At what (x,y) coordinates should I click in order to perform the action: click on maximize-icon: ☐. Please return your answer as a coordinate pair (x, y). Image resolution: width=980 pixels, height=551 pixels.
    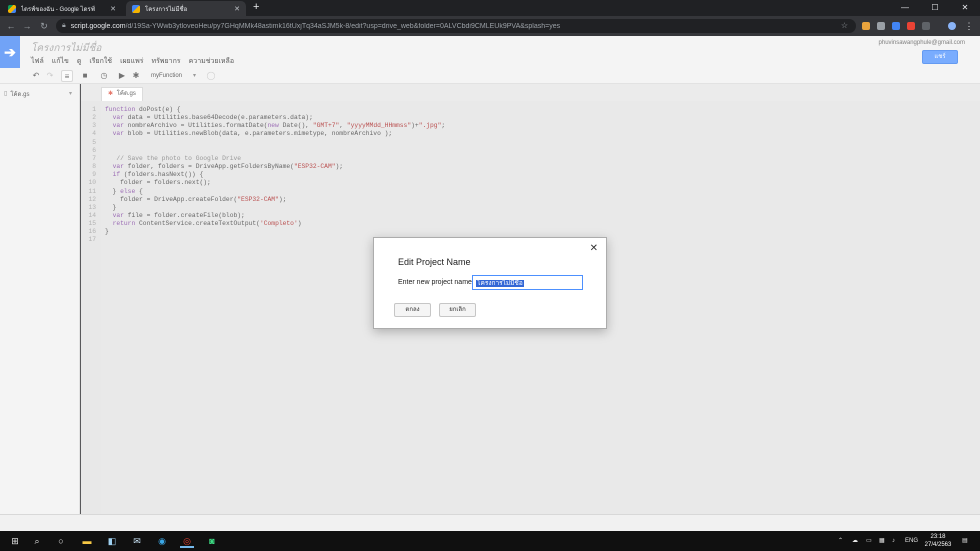
    Looking at the image, I should click on (935, 8).